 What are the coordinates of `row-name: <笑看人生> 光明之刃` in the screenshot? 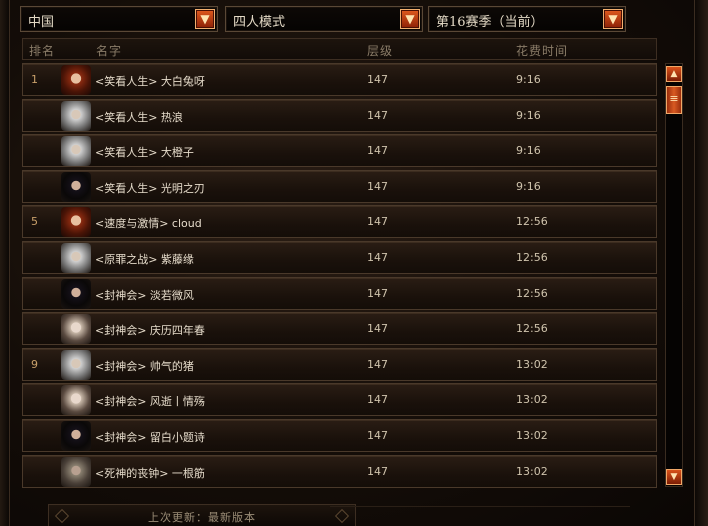 It's located at (150, 188).